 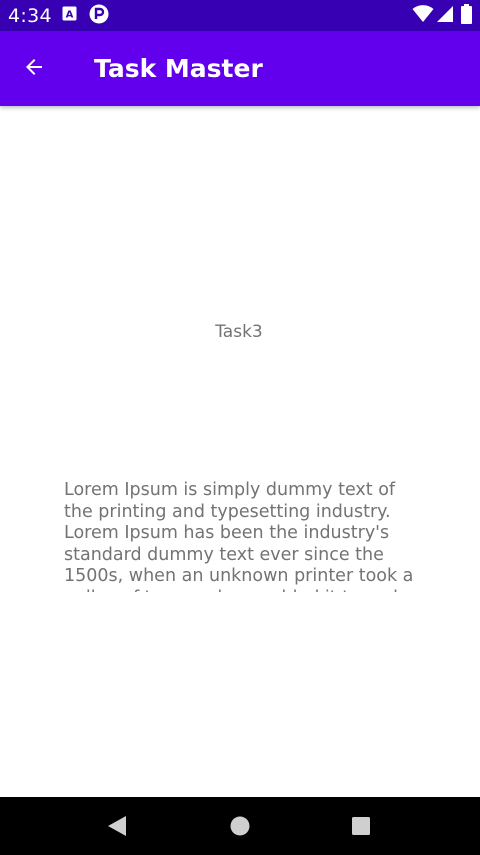 I want to click on wifi-icon, so click(x=423, y=16).